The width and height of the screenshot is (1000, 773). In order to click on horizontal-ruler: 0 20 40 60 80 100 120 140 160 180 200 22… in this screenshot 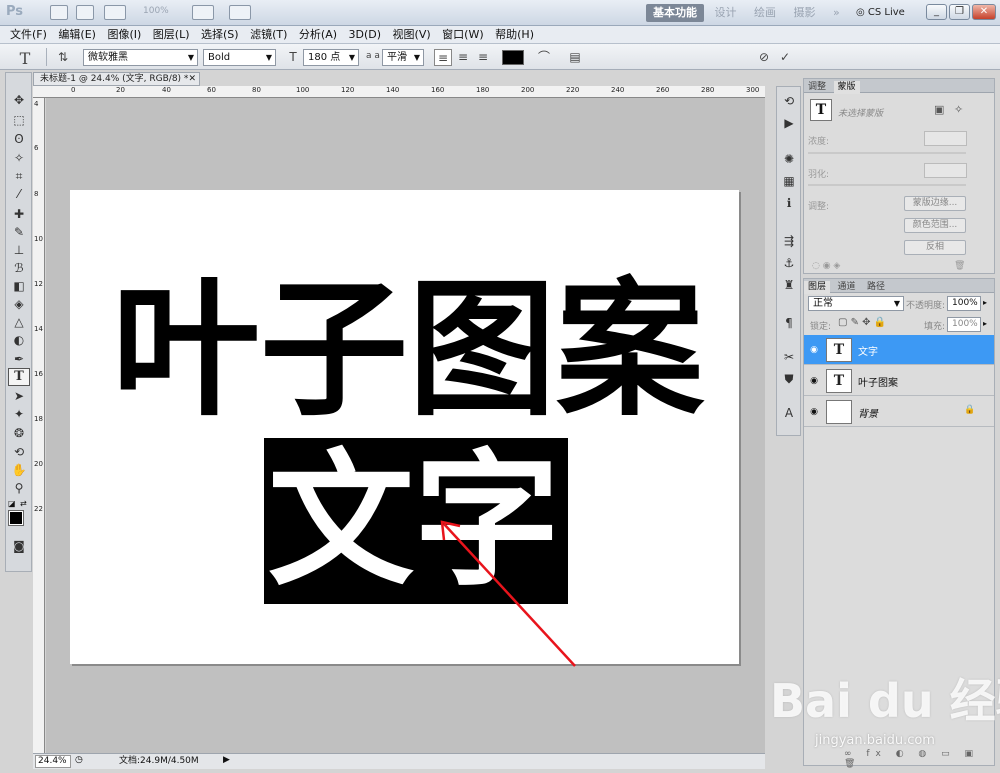, I will do `click(399, 92)`.